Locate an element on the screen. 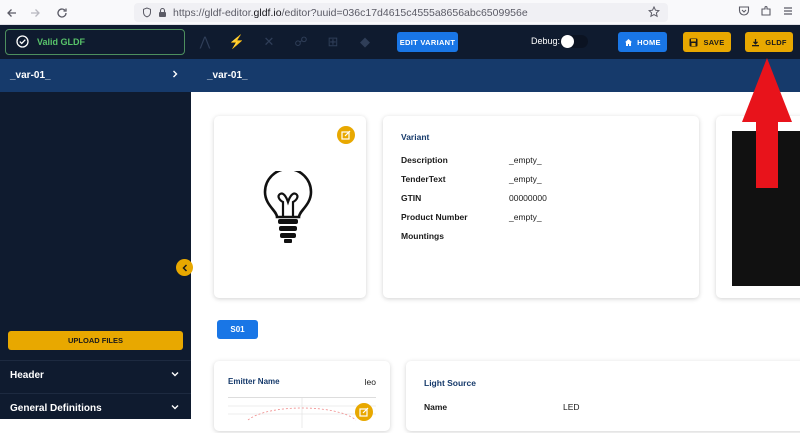 The image size is (800, 433). users-icon: ☍ is located at coordinates (301, 42).